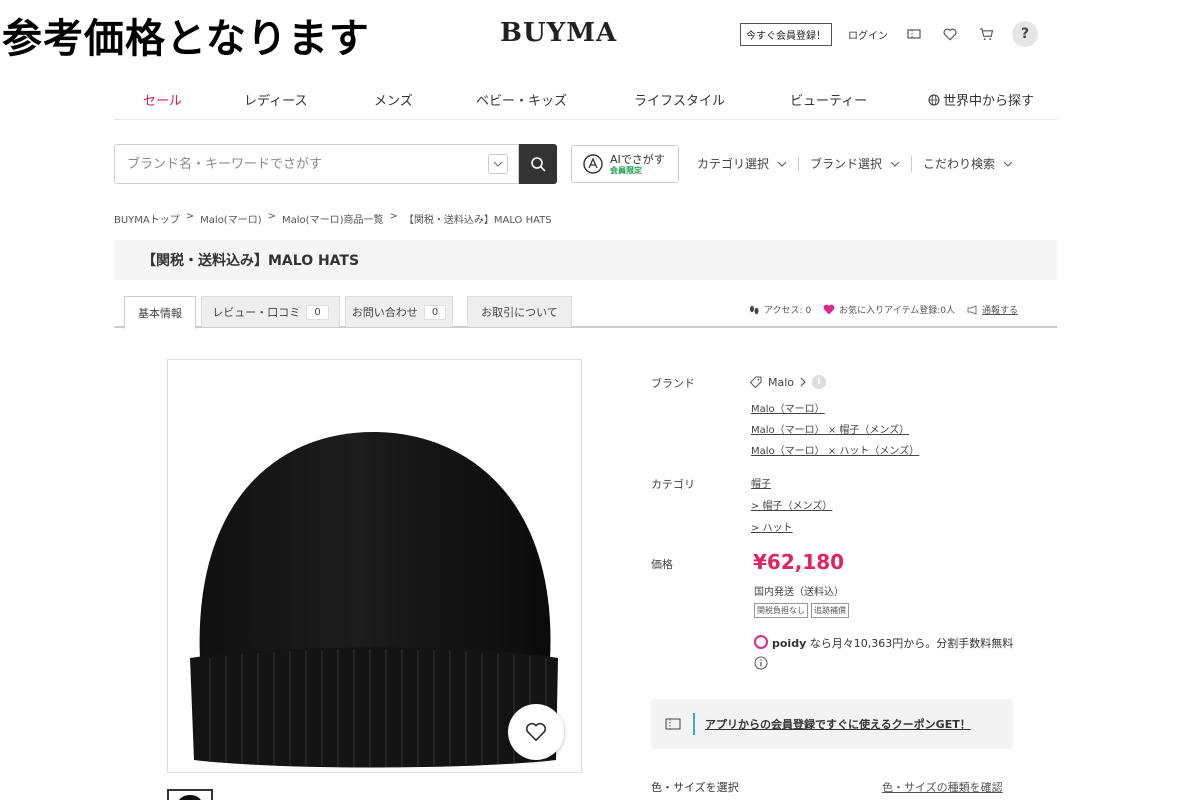  I want to click on badge-tracking: 追跡補償, so click(830, 610).